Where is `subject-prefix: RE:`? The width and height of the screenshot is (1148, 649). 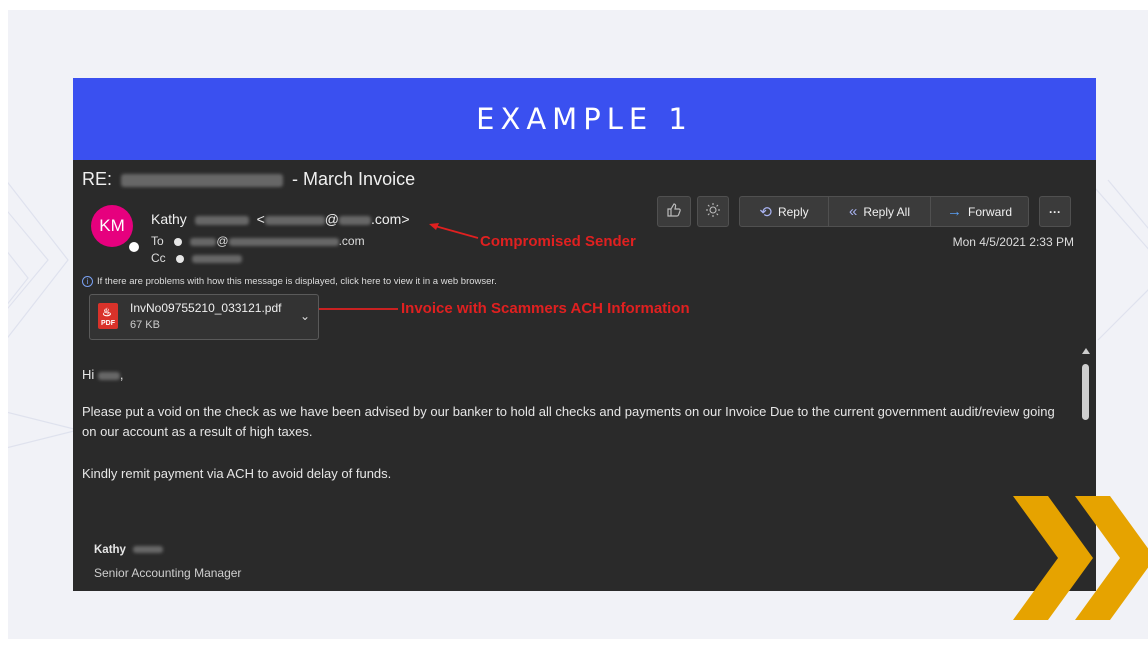 subject-prefix: RE: is located at coordinates (97, 179).